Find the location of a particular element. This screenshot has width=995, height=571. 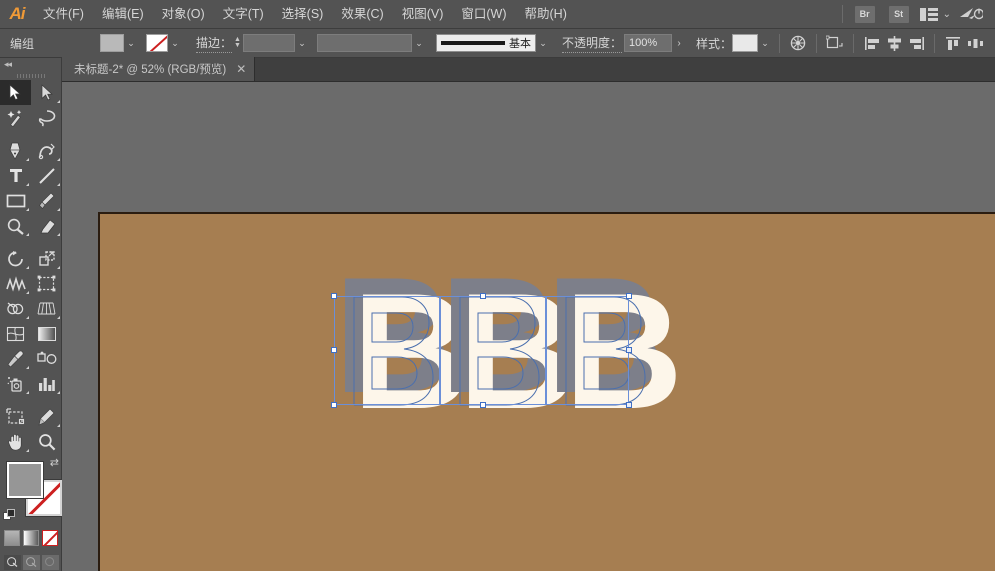

graphic-style-swatch is located at coordinates (745, 43).